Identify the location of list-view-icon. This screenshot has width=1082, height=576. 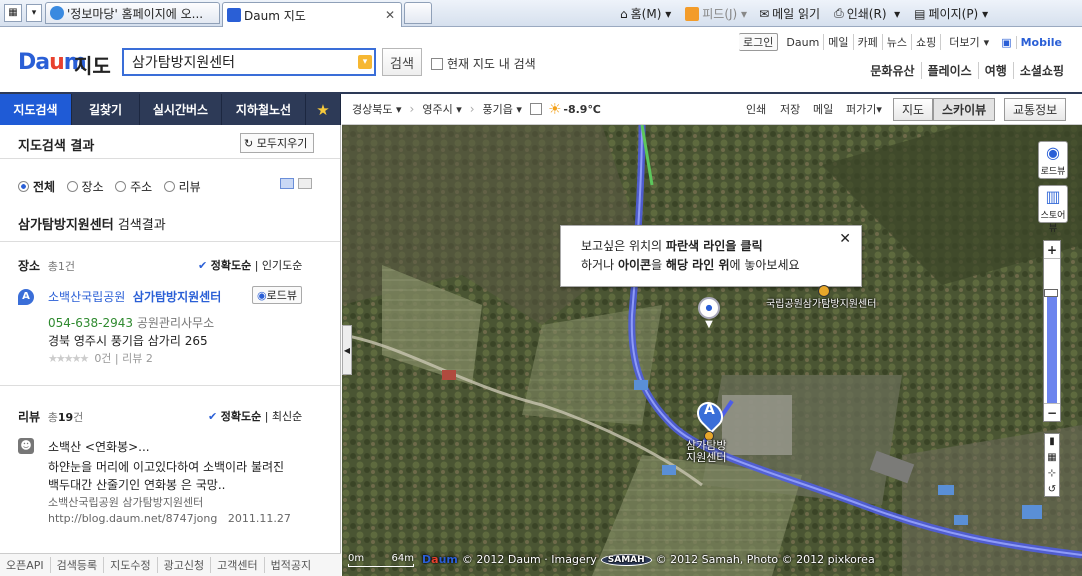
(287, 183).